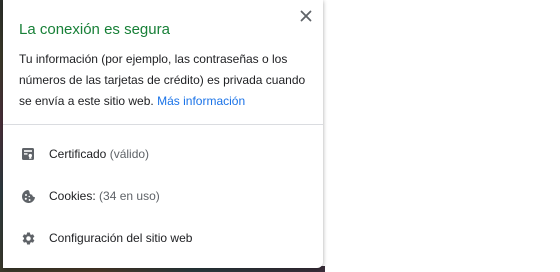  I want to click on cookies-label: Cookies: (34 en uso), so click(104, 196).